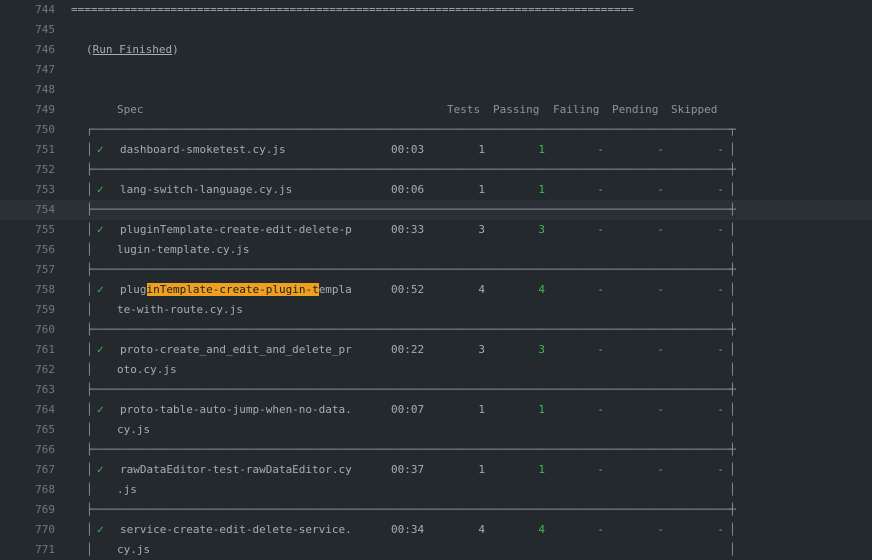 This screenshot has width=872, height=560. Describe the element at coordinates (132, 49) in the screenshot. I see `run-finished-link: Run Finished` at that location.